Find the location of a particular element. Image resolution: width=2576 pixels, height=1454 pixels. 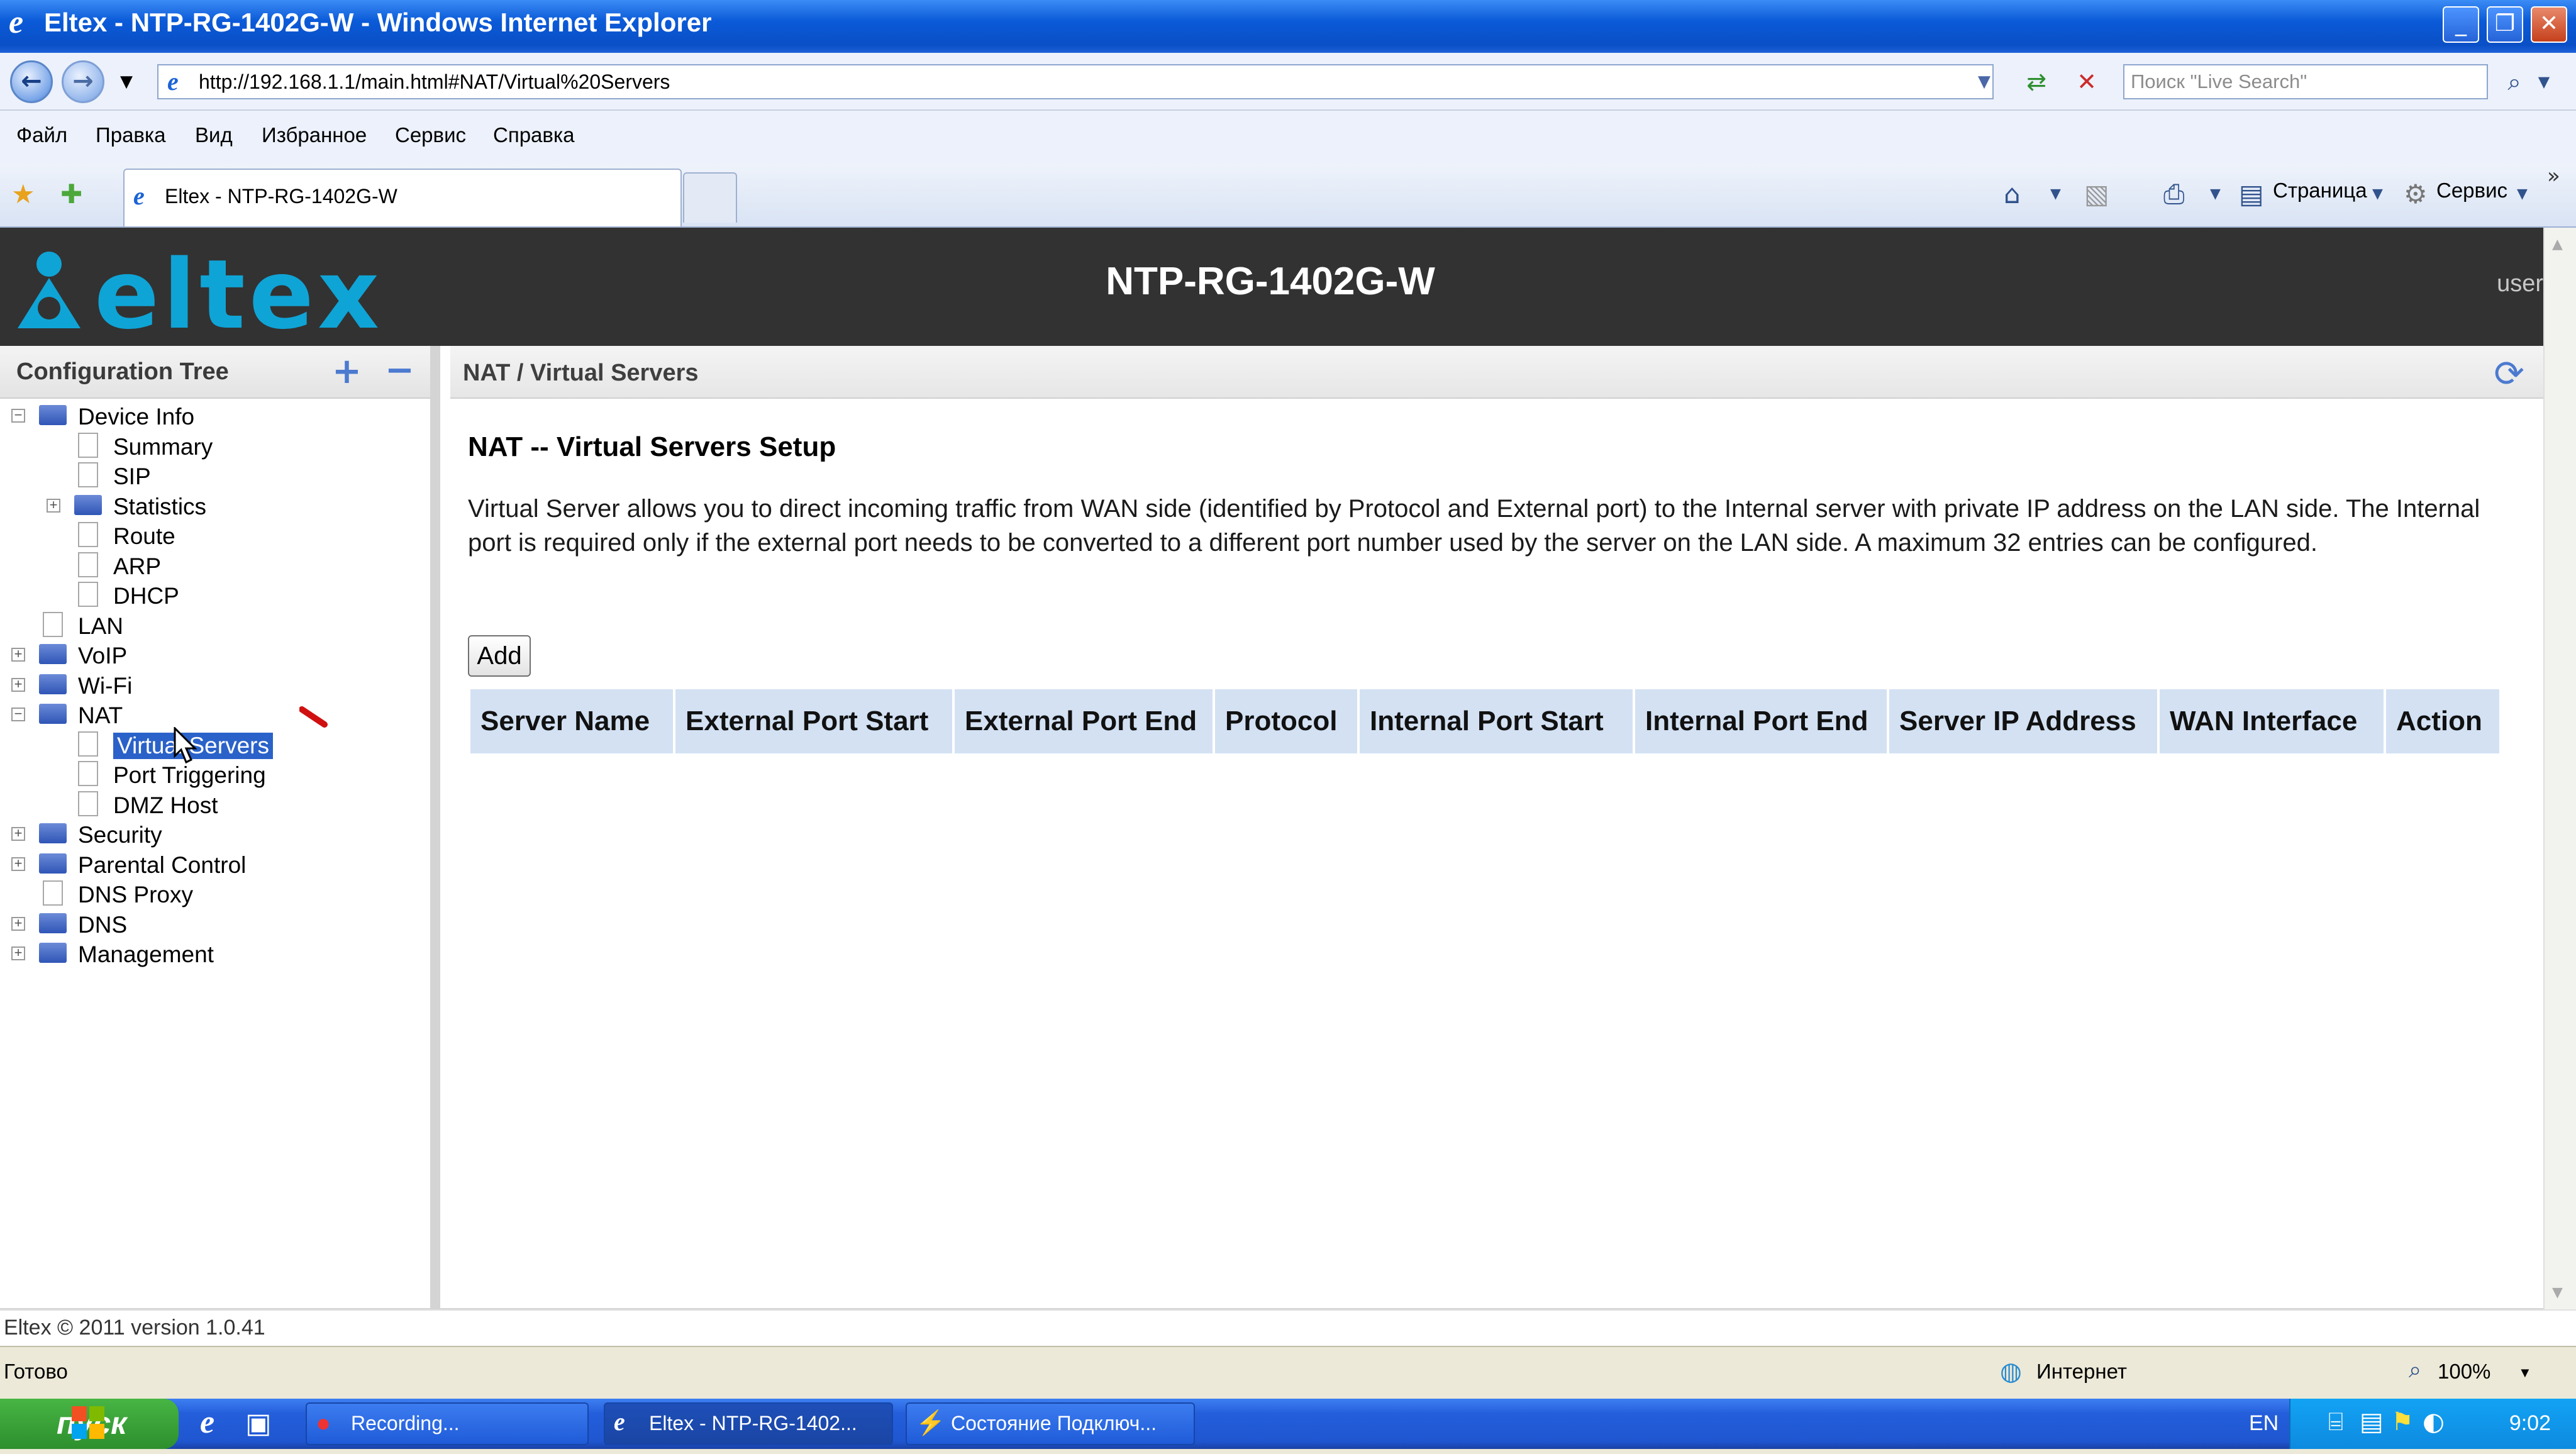

tree-item: + Security is located at coordinates (215, 835).